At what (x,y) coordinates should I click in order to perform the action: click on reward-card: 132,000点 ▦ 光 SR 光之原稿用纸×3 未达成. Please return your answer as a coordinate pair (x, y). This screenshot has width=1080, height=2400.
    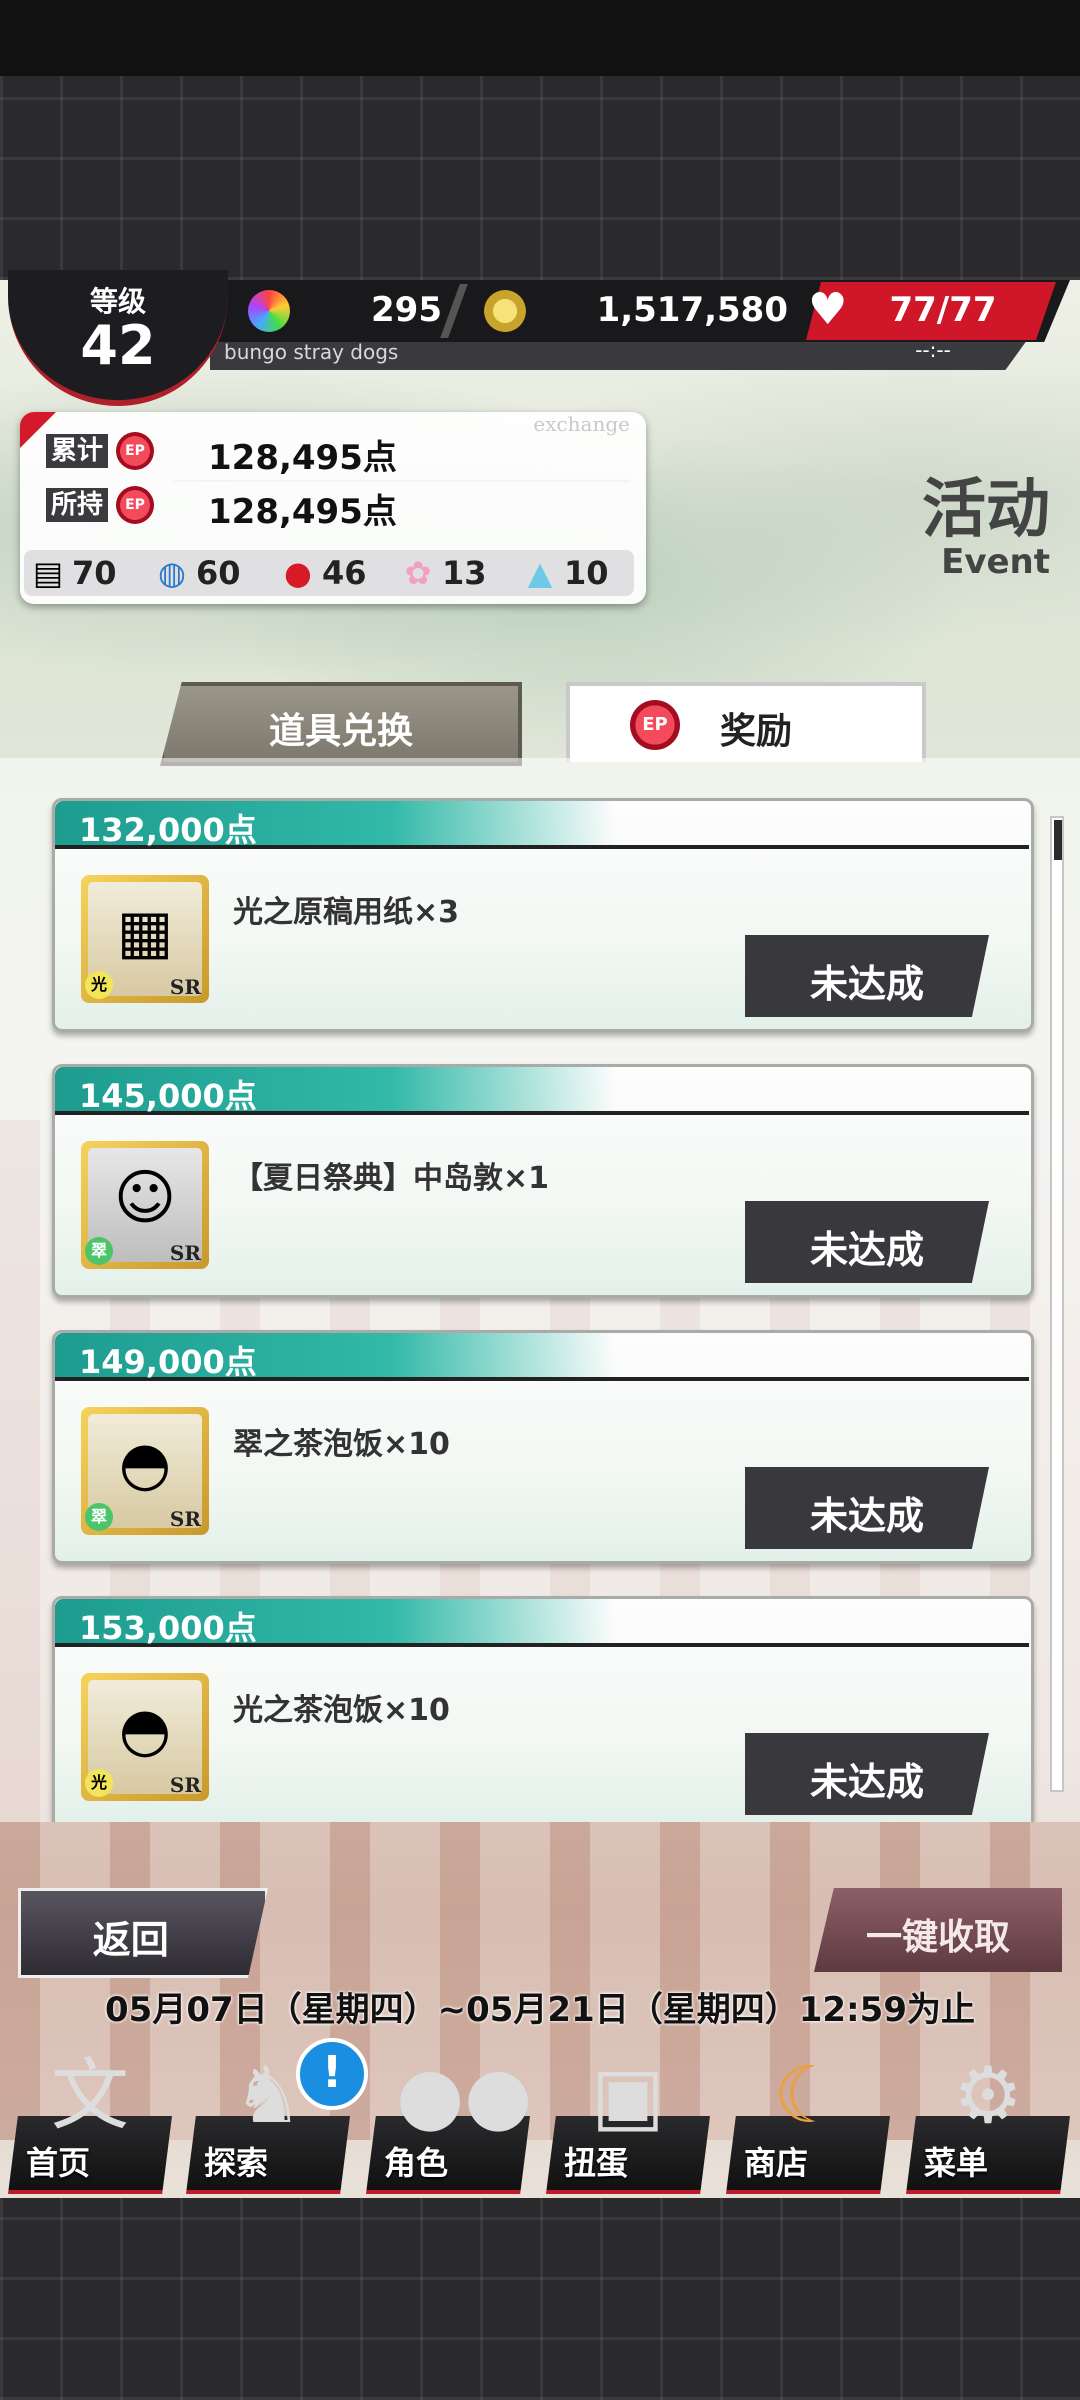
    Looking at the image, I should click on (543, 915).